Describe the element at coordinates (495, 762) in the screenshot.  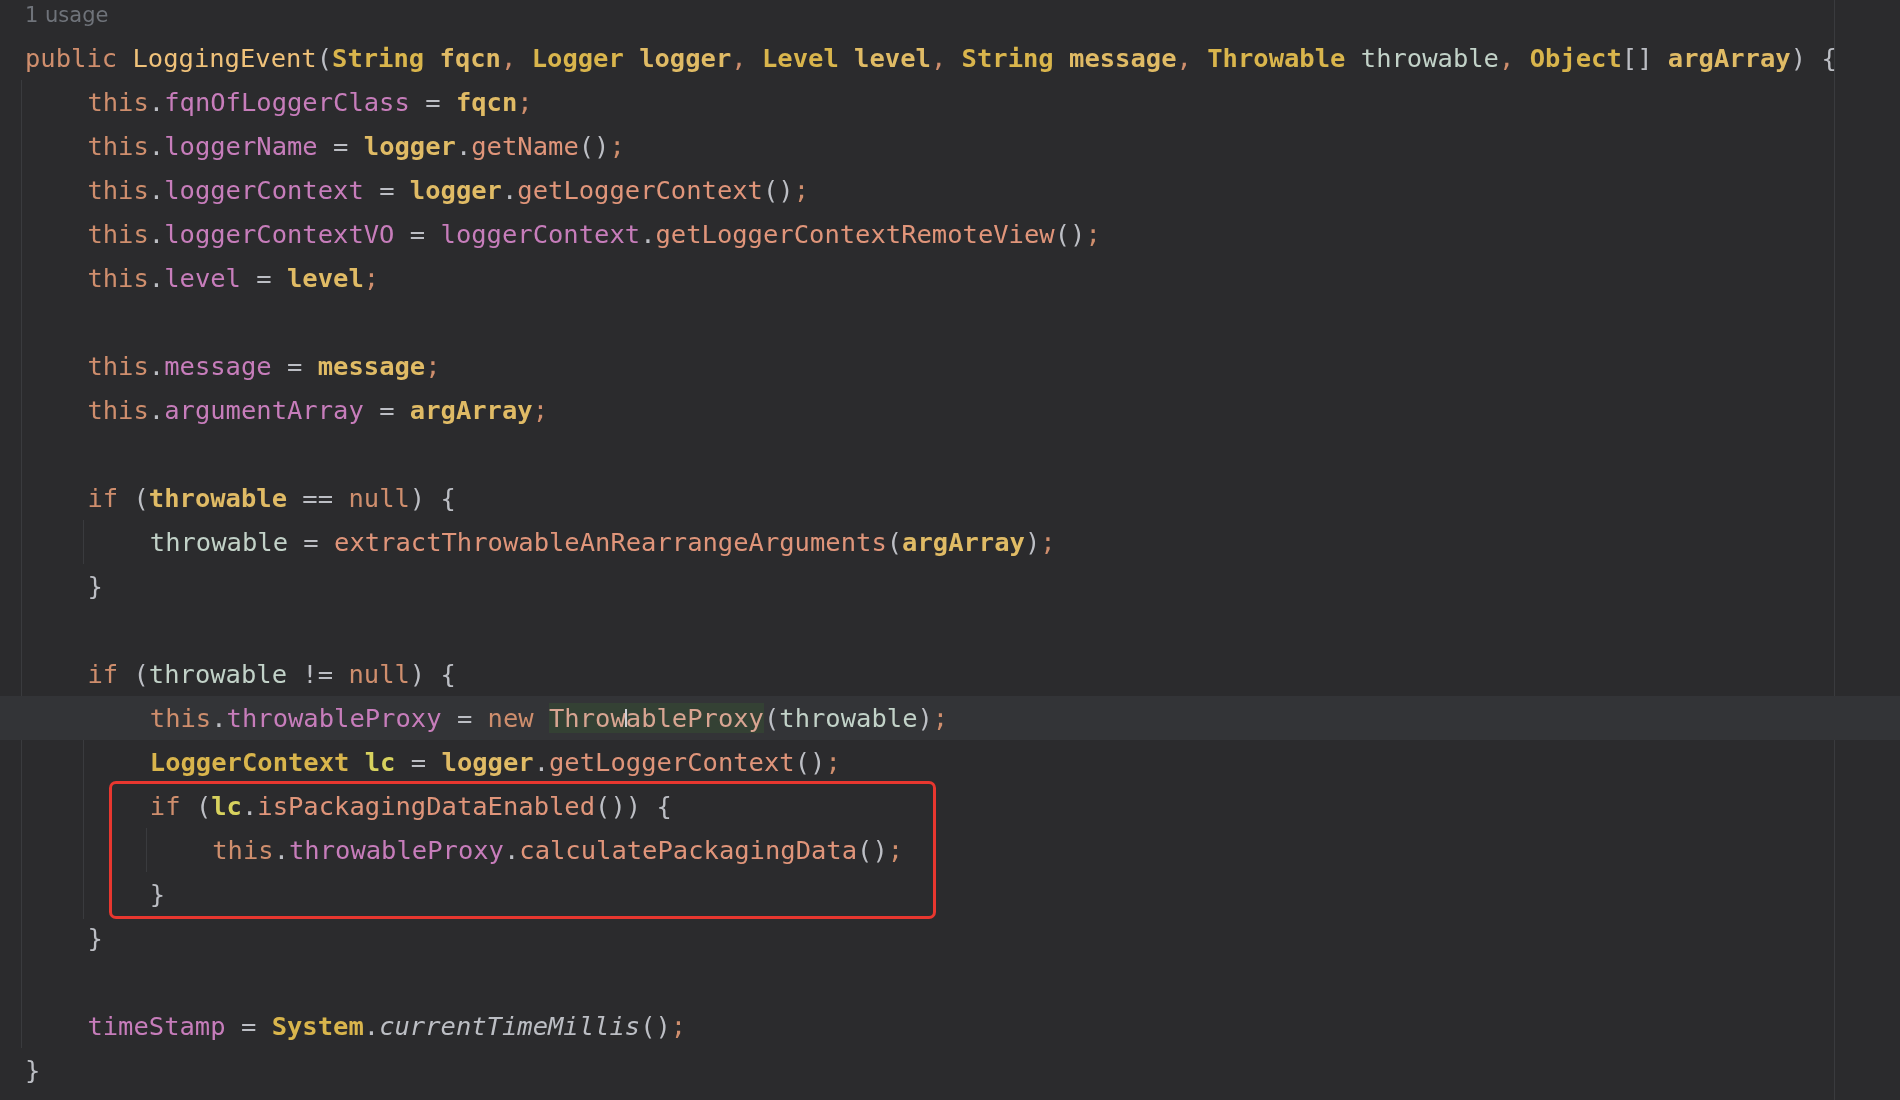
I see `code-line: LoggerContext lc = logger.getLoggerContext();` at that location.